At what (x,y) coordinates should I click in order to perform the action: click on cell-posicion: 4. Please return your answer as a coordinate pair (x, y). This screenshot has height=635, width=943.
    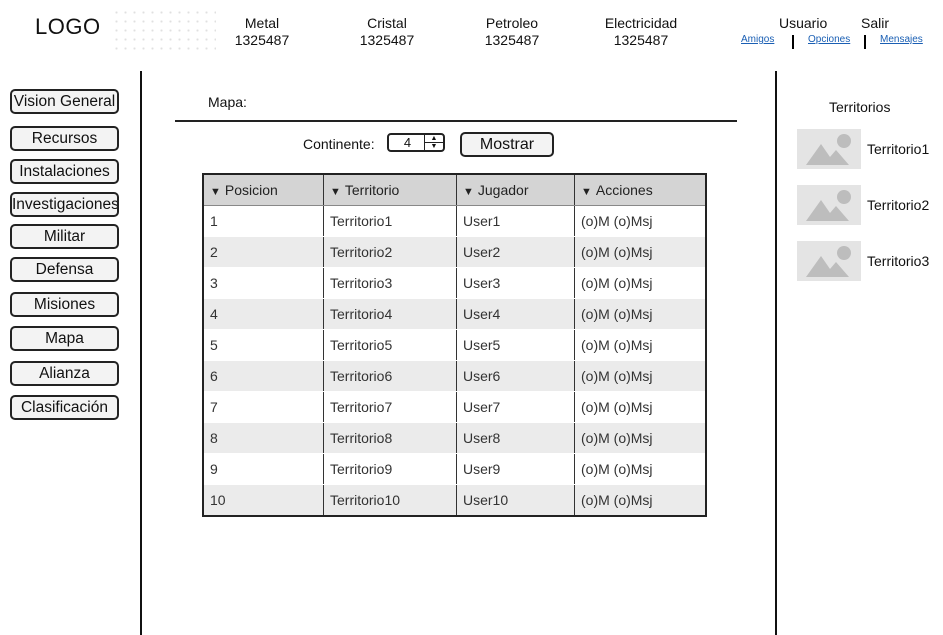
    Looking at the image, I should click on (263, 314).